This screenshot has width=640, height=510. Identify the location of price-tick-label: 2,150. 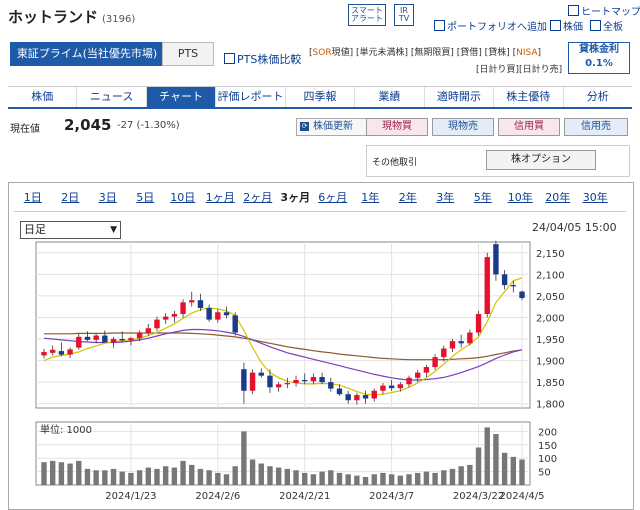
(550, 254).